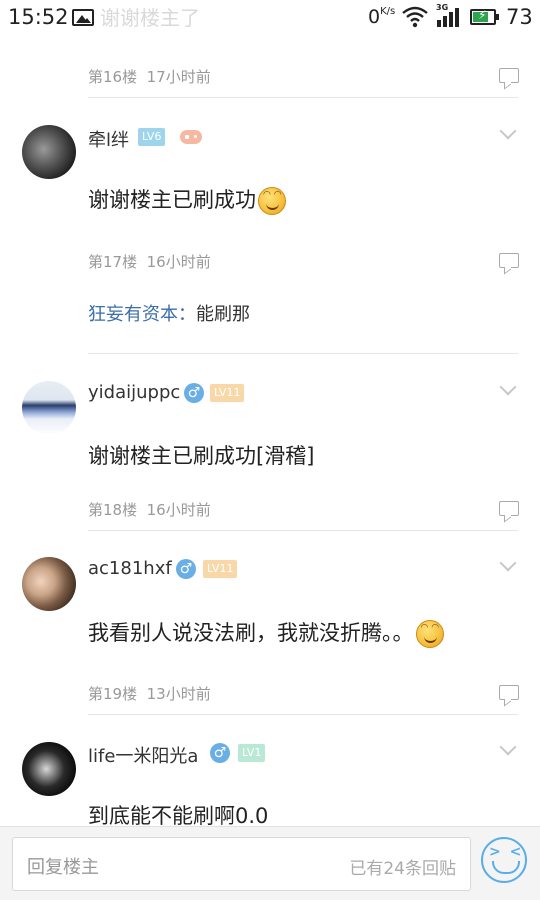  Describe the element at coordinates (241, 864) in the screenshot. I see `reply-input: 回复楼主 已有24条回贴` at that location.